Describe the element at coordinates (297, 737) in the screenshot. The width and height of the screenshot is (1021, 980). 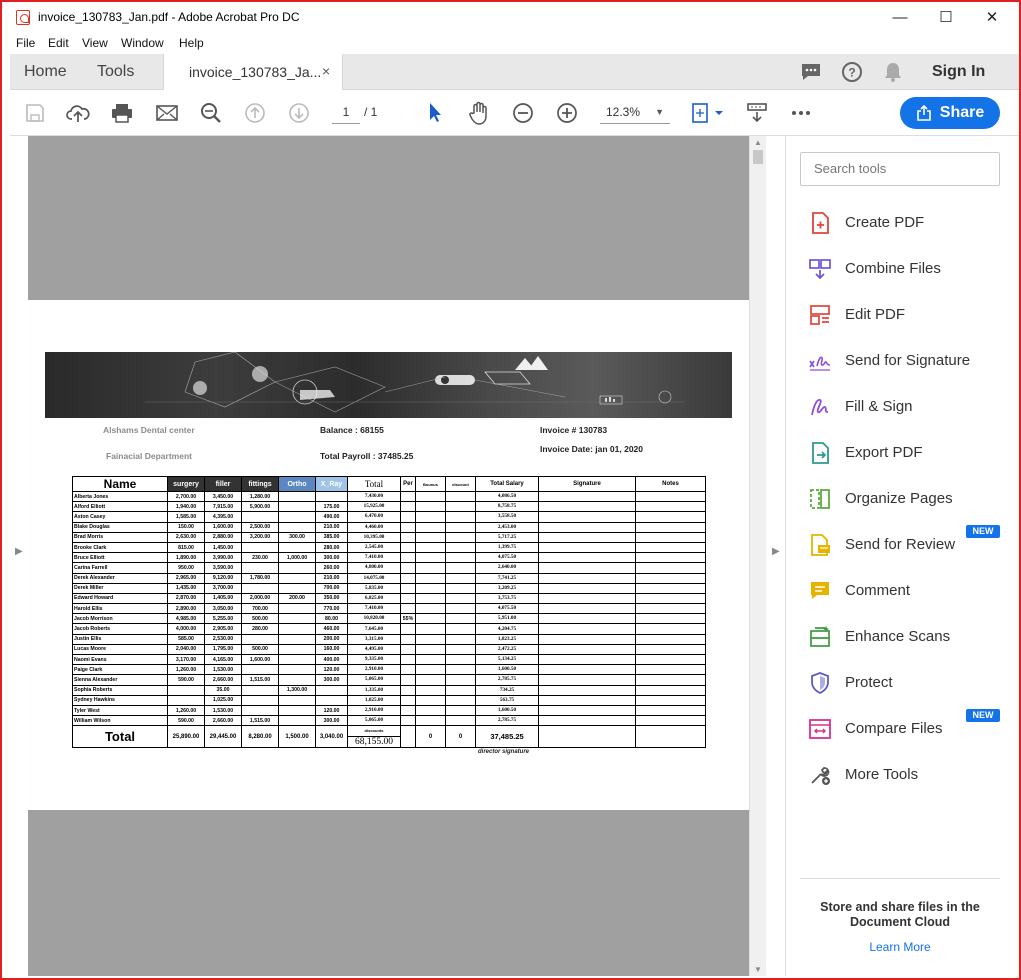
I see `total-ortho: 1,500.00` at that location.